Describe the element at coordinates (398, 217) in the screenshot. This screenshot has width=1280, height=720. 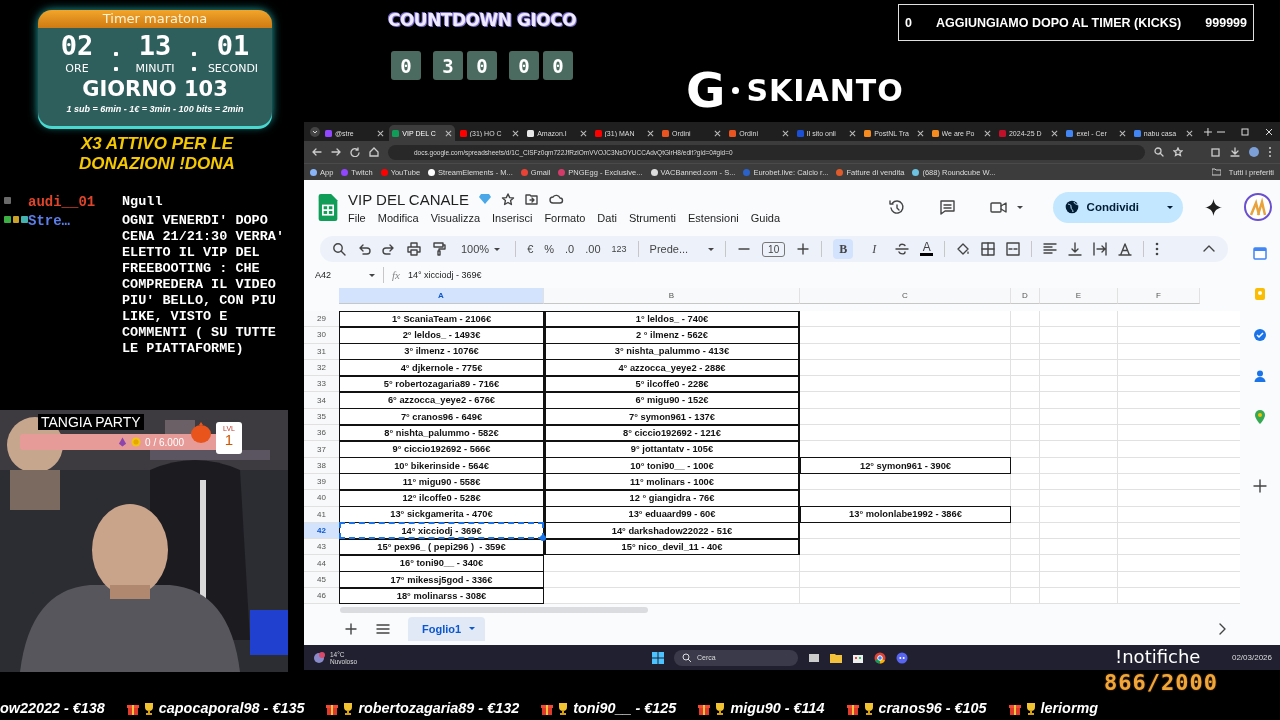
I see `menu-item: Modifica` at that location.